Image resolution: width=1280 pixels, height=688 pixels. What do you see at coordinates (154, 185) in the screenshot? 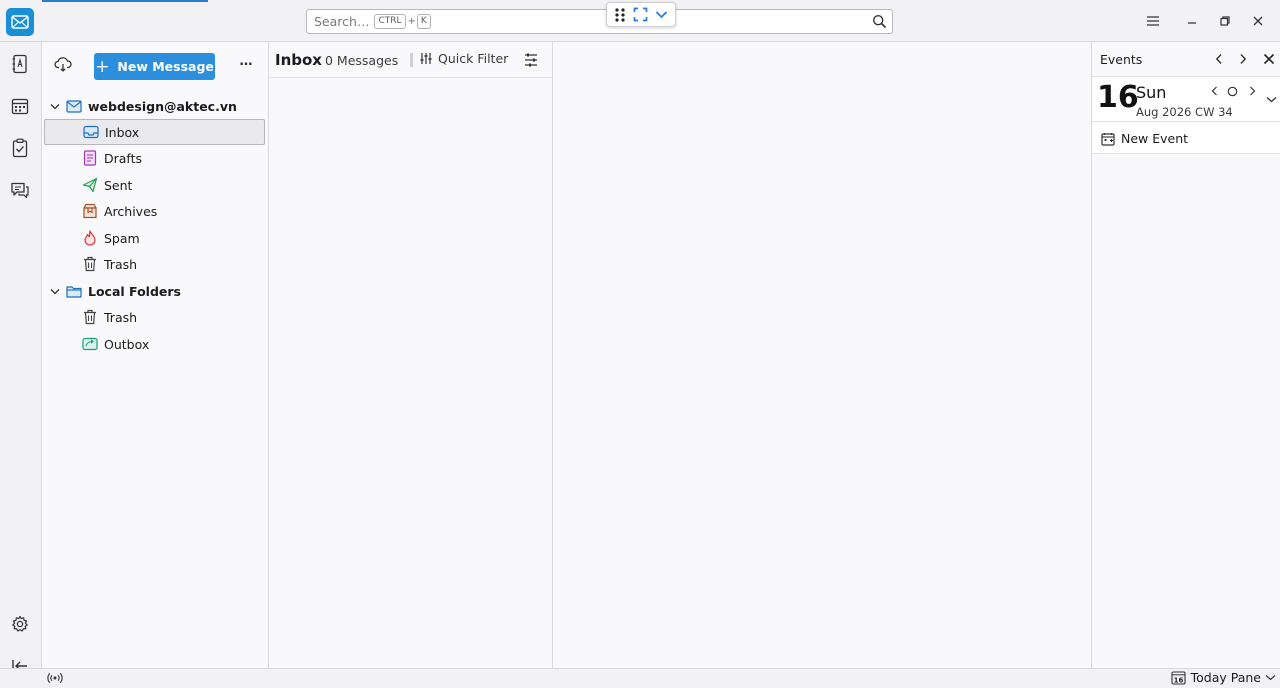
I see `folder-sent: Sent` at bounding box center [154, 185].